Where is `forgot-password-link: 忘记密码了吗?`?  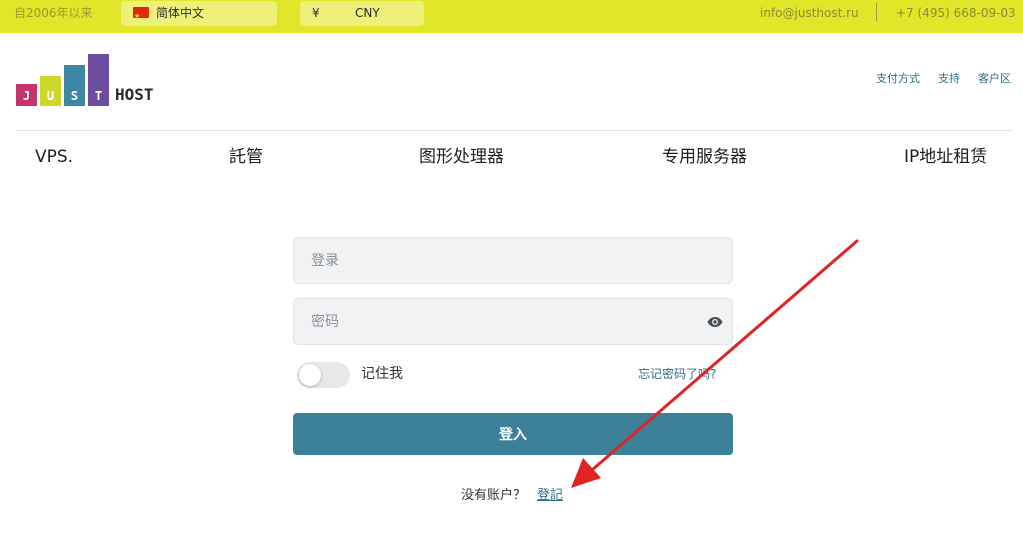 forgot-password-link: 忘记密码了吗? is located at coordinates (677, 374).